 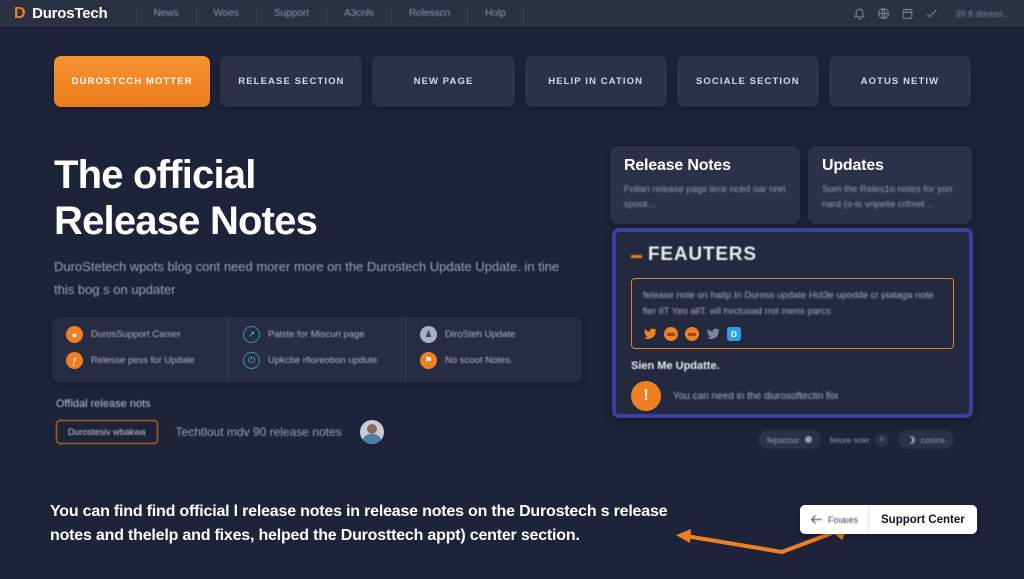 I want to click on globe-icon, so click(x=883, y=13).